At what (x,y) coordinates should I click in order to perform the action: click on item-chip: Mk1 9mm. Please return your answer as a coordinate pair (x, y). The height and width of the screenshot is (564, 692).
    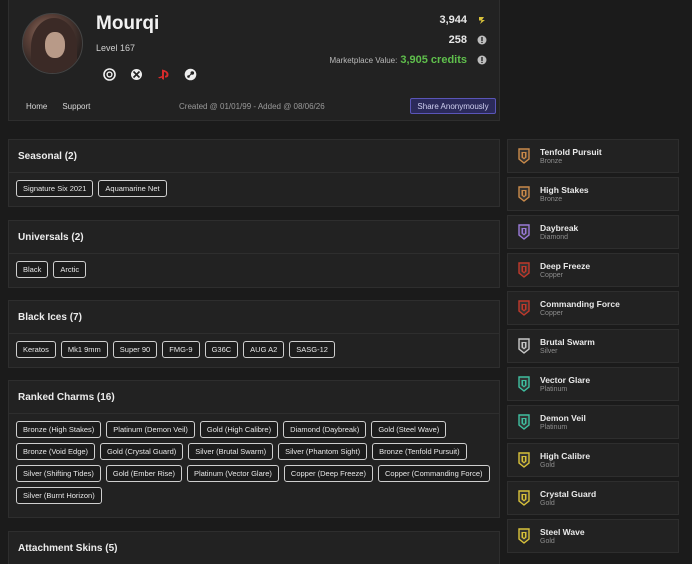
    Looking at the image, I should click on (84, 349).